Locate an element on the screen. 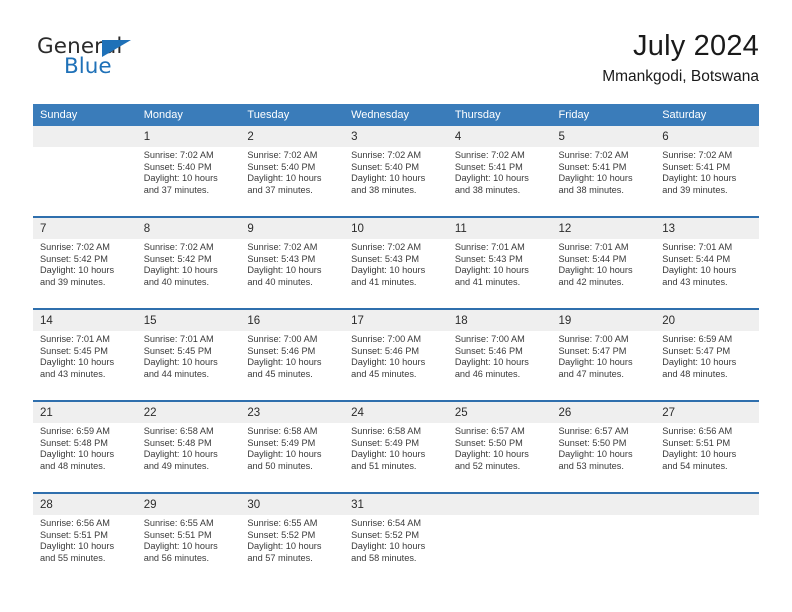 The image size is (792, 612). day-number: 6 is located at coordinates (707, 136).